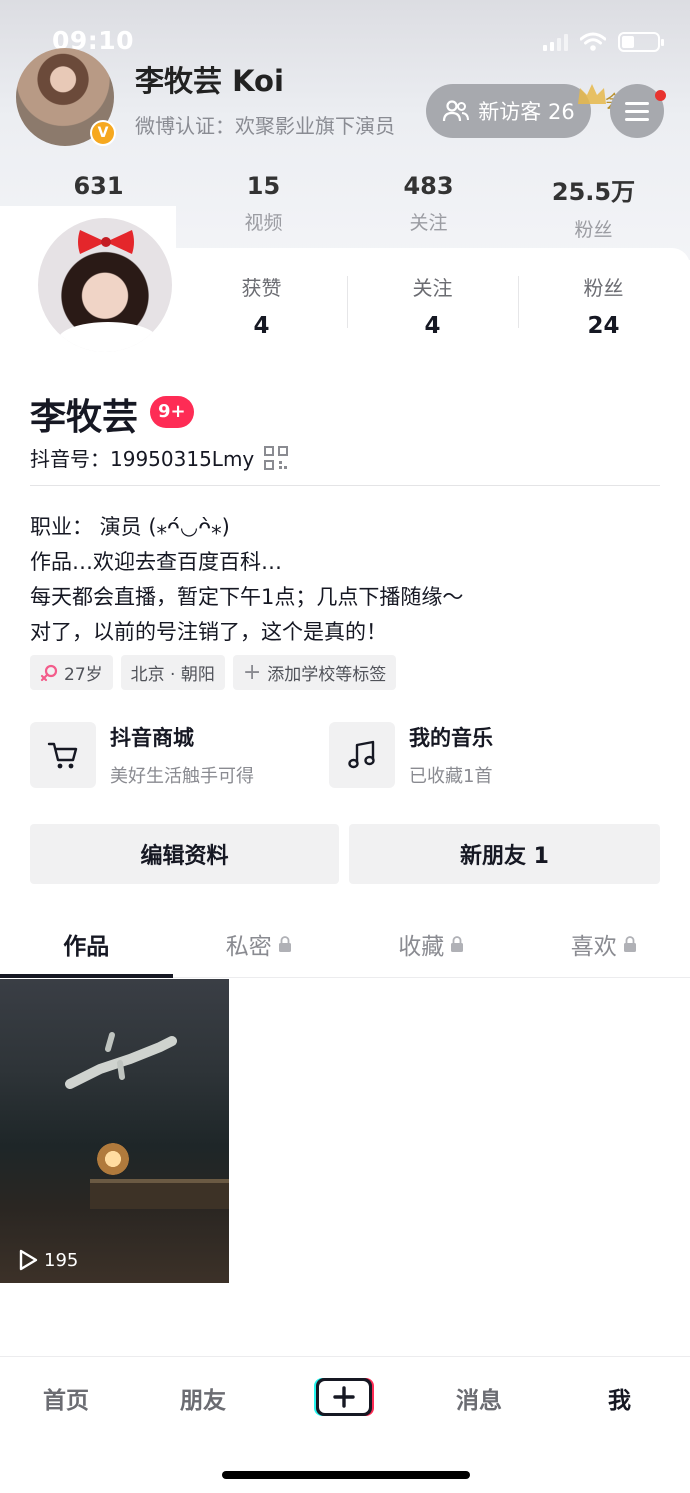  Describe the element at coordinates (172, 412) in the screenshot. I see `notification-badge: 9+` at that location.